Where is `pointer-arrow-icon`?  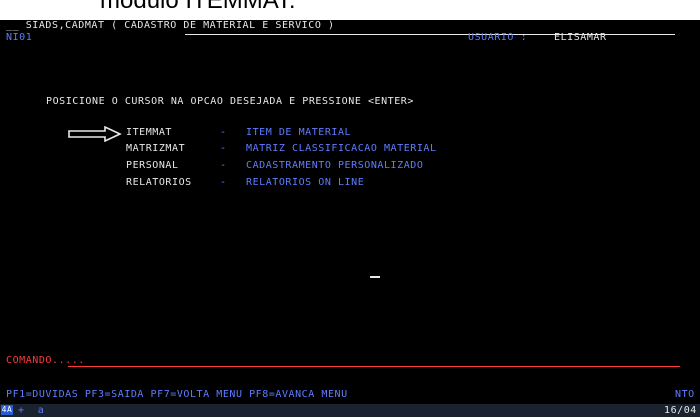
pointer-arrow-icon is located at coordinates (95, 134).